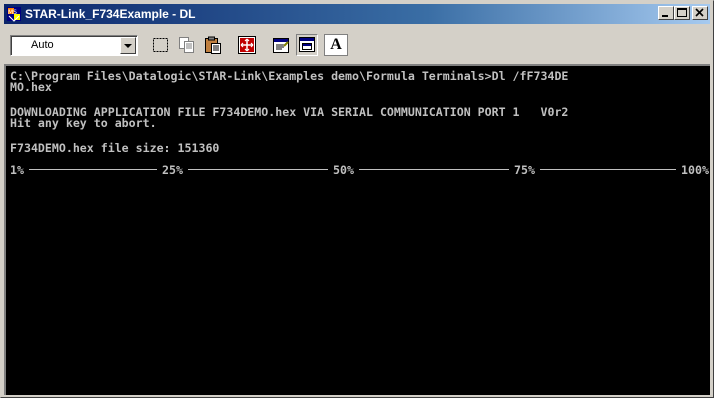 Image resolution: width=714 pixels, height=398 pixels. I want to click on download-progress-scale: 1% 25% 50% 75% 100%, so click(358, 170).